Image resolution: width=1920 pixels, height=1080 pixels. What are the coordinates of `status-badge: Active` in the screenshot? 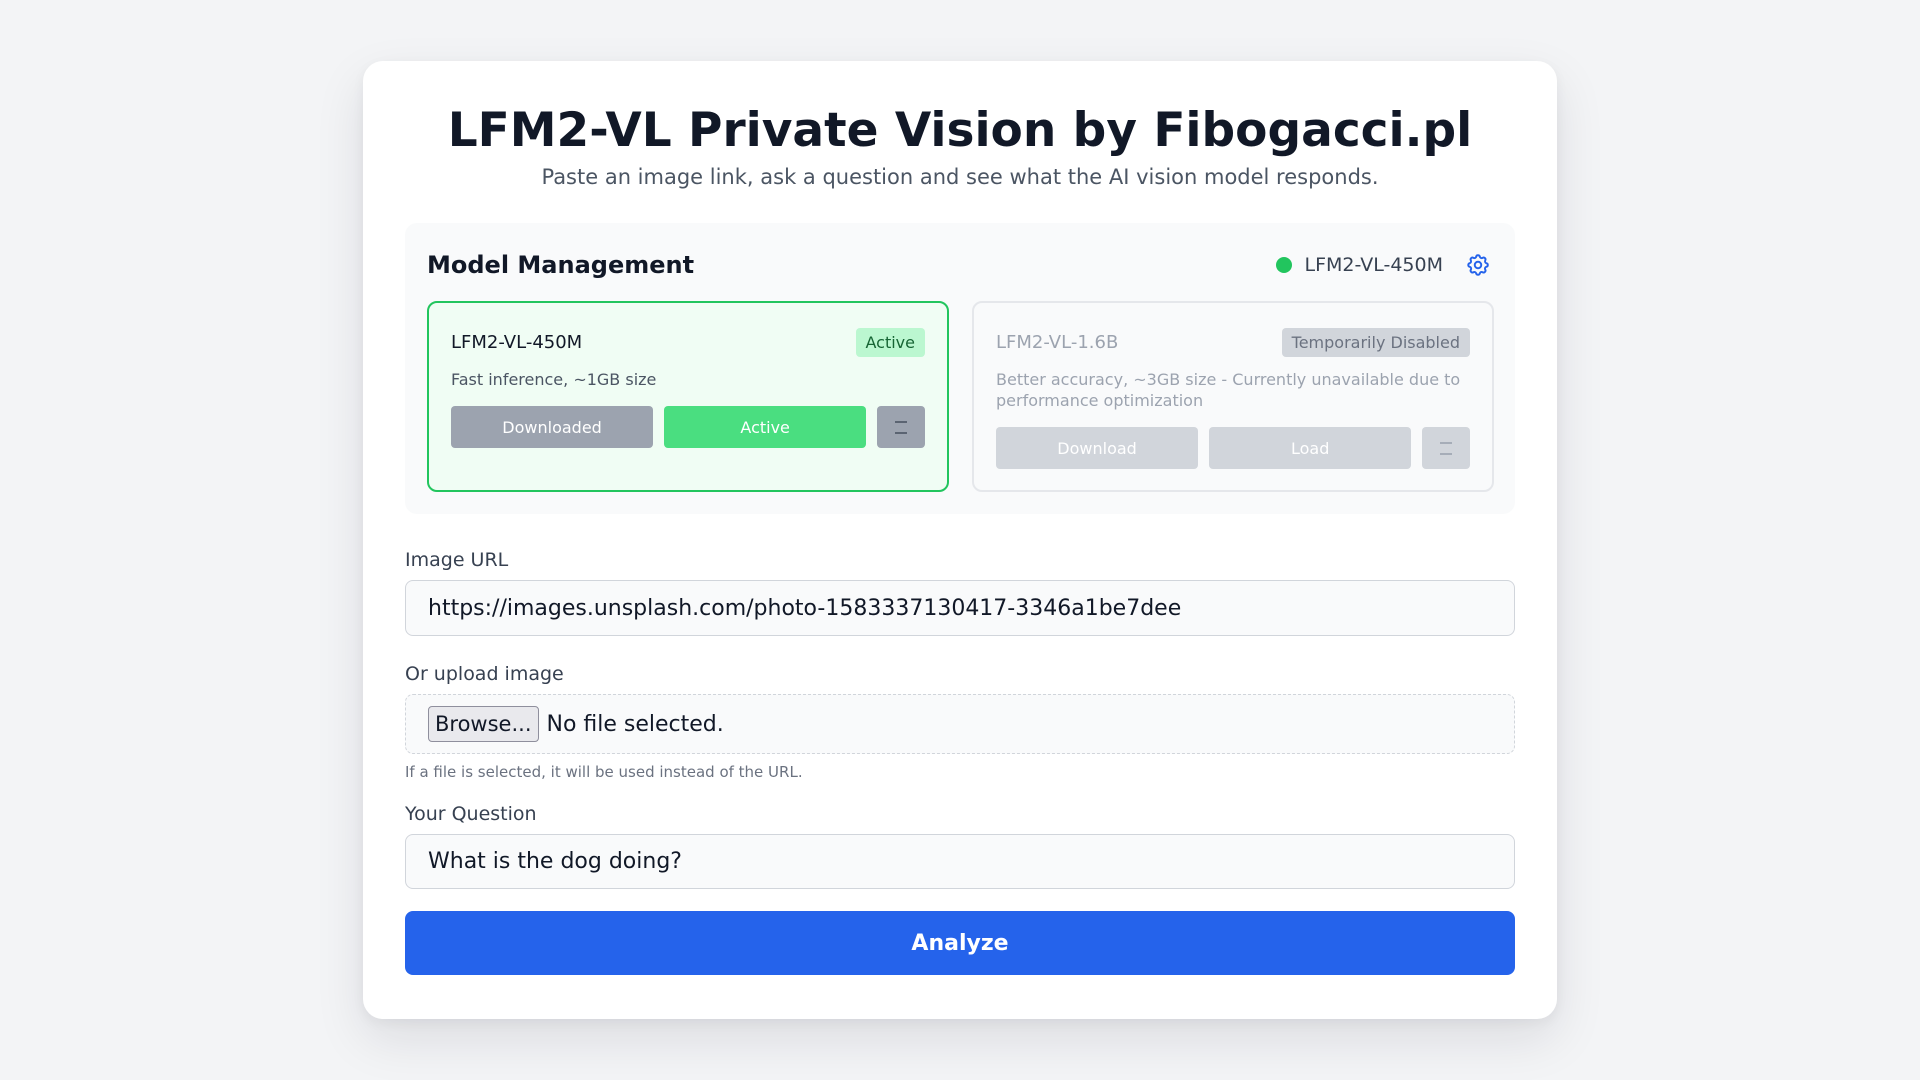 It's located at (890, 342).